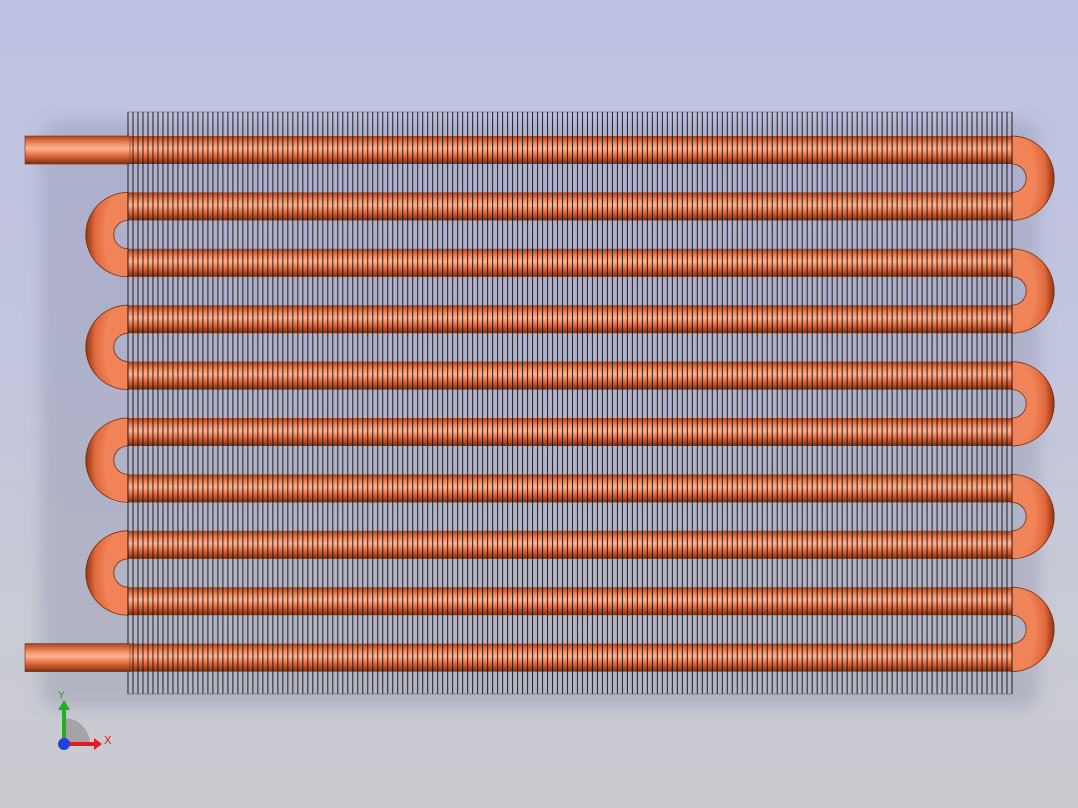 The height and width of the screenshot is (808, 1078). What do you see at coordinates (77, 657) in the screenshot?
I see `outlet-pipe` at bounding box center [77, 657].